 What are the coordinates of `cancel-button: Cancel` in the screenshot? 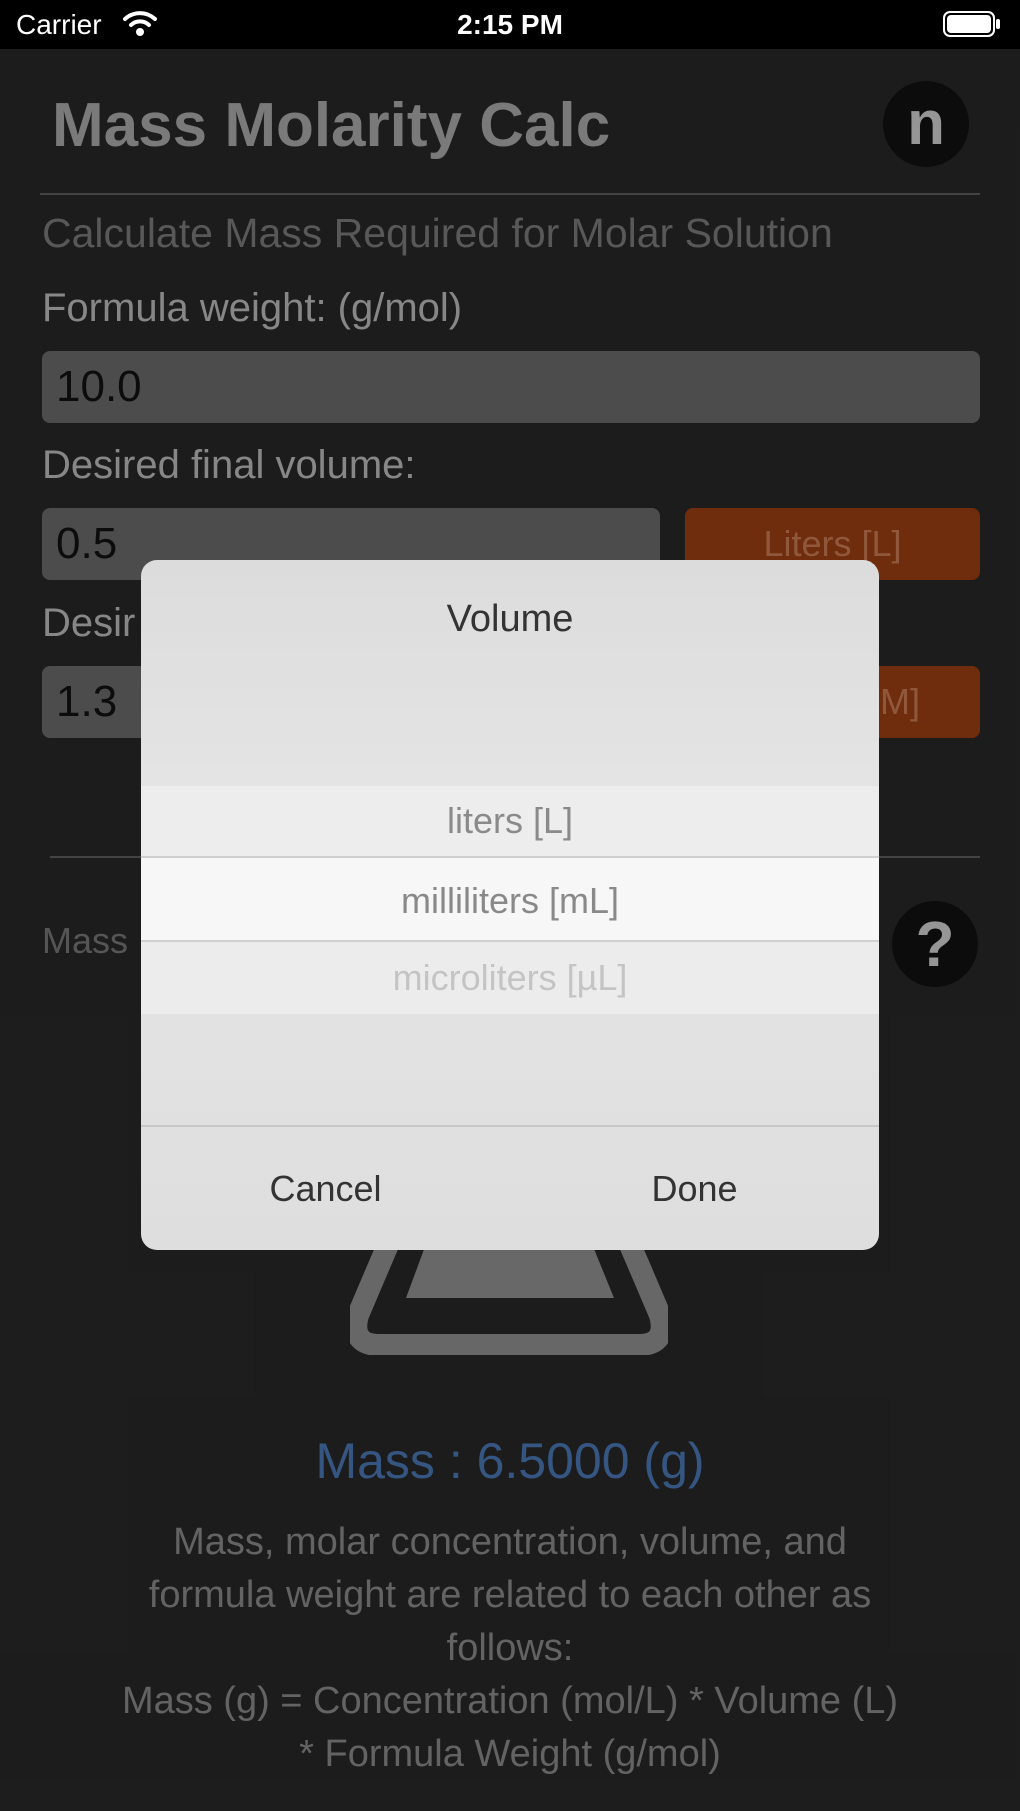 It's located at (325, 1188).